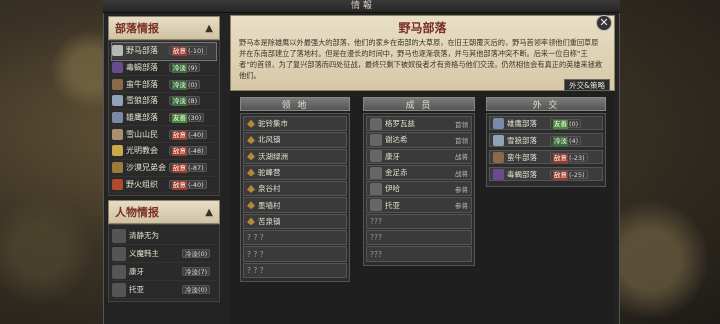  What do you see at coordinates (546, 174) in the screenshot?
I see `diplomacy-item: 毒蝎部落 敌意 (-25)` at bounding box center [546, 174].